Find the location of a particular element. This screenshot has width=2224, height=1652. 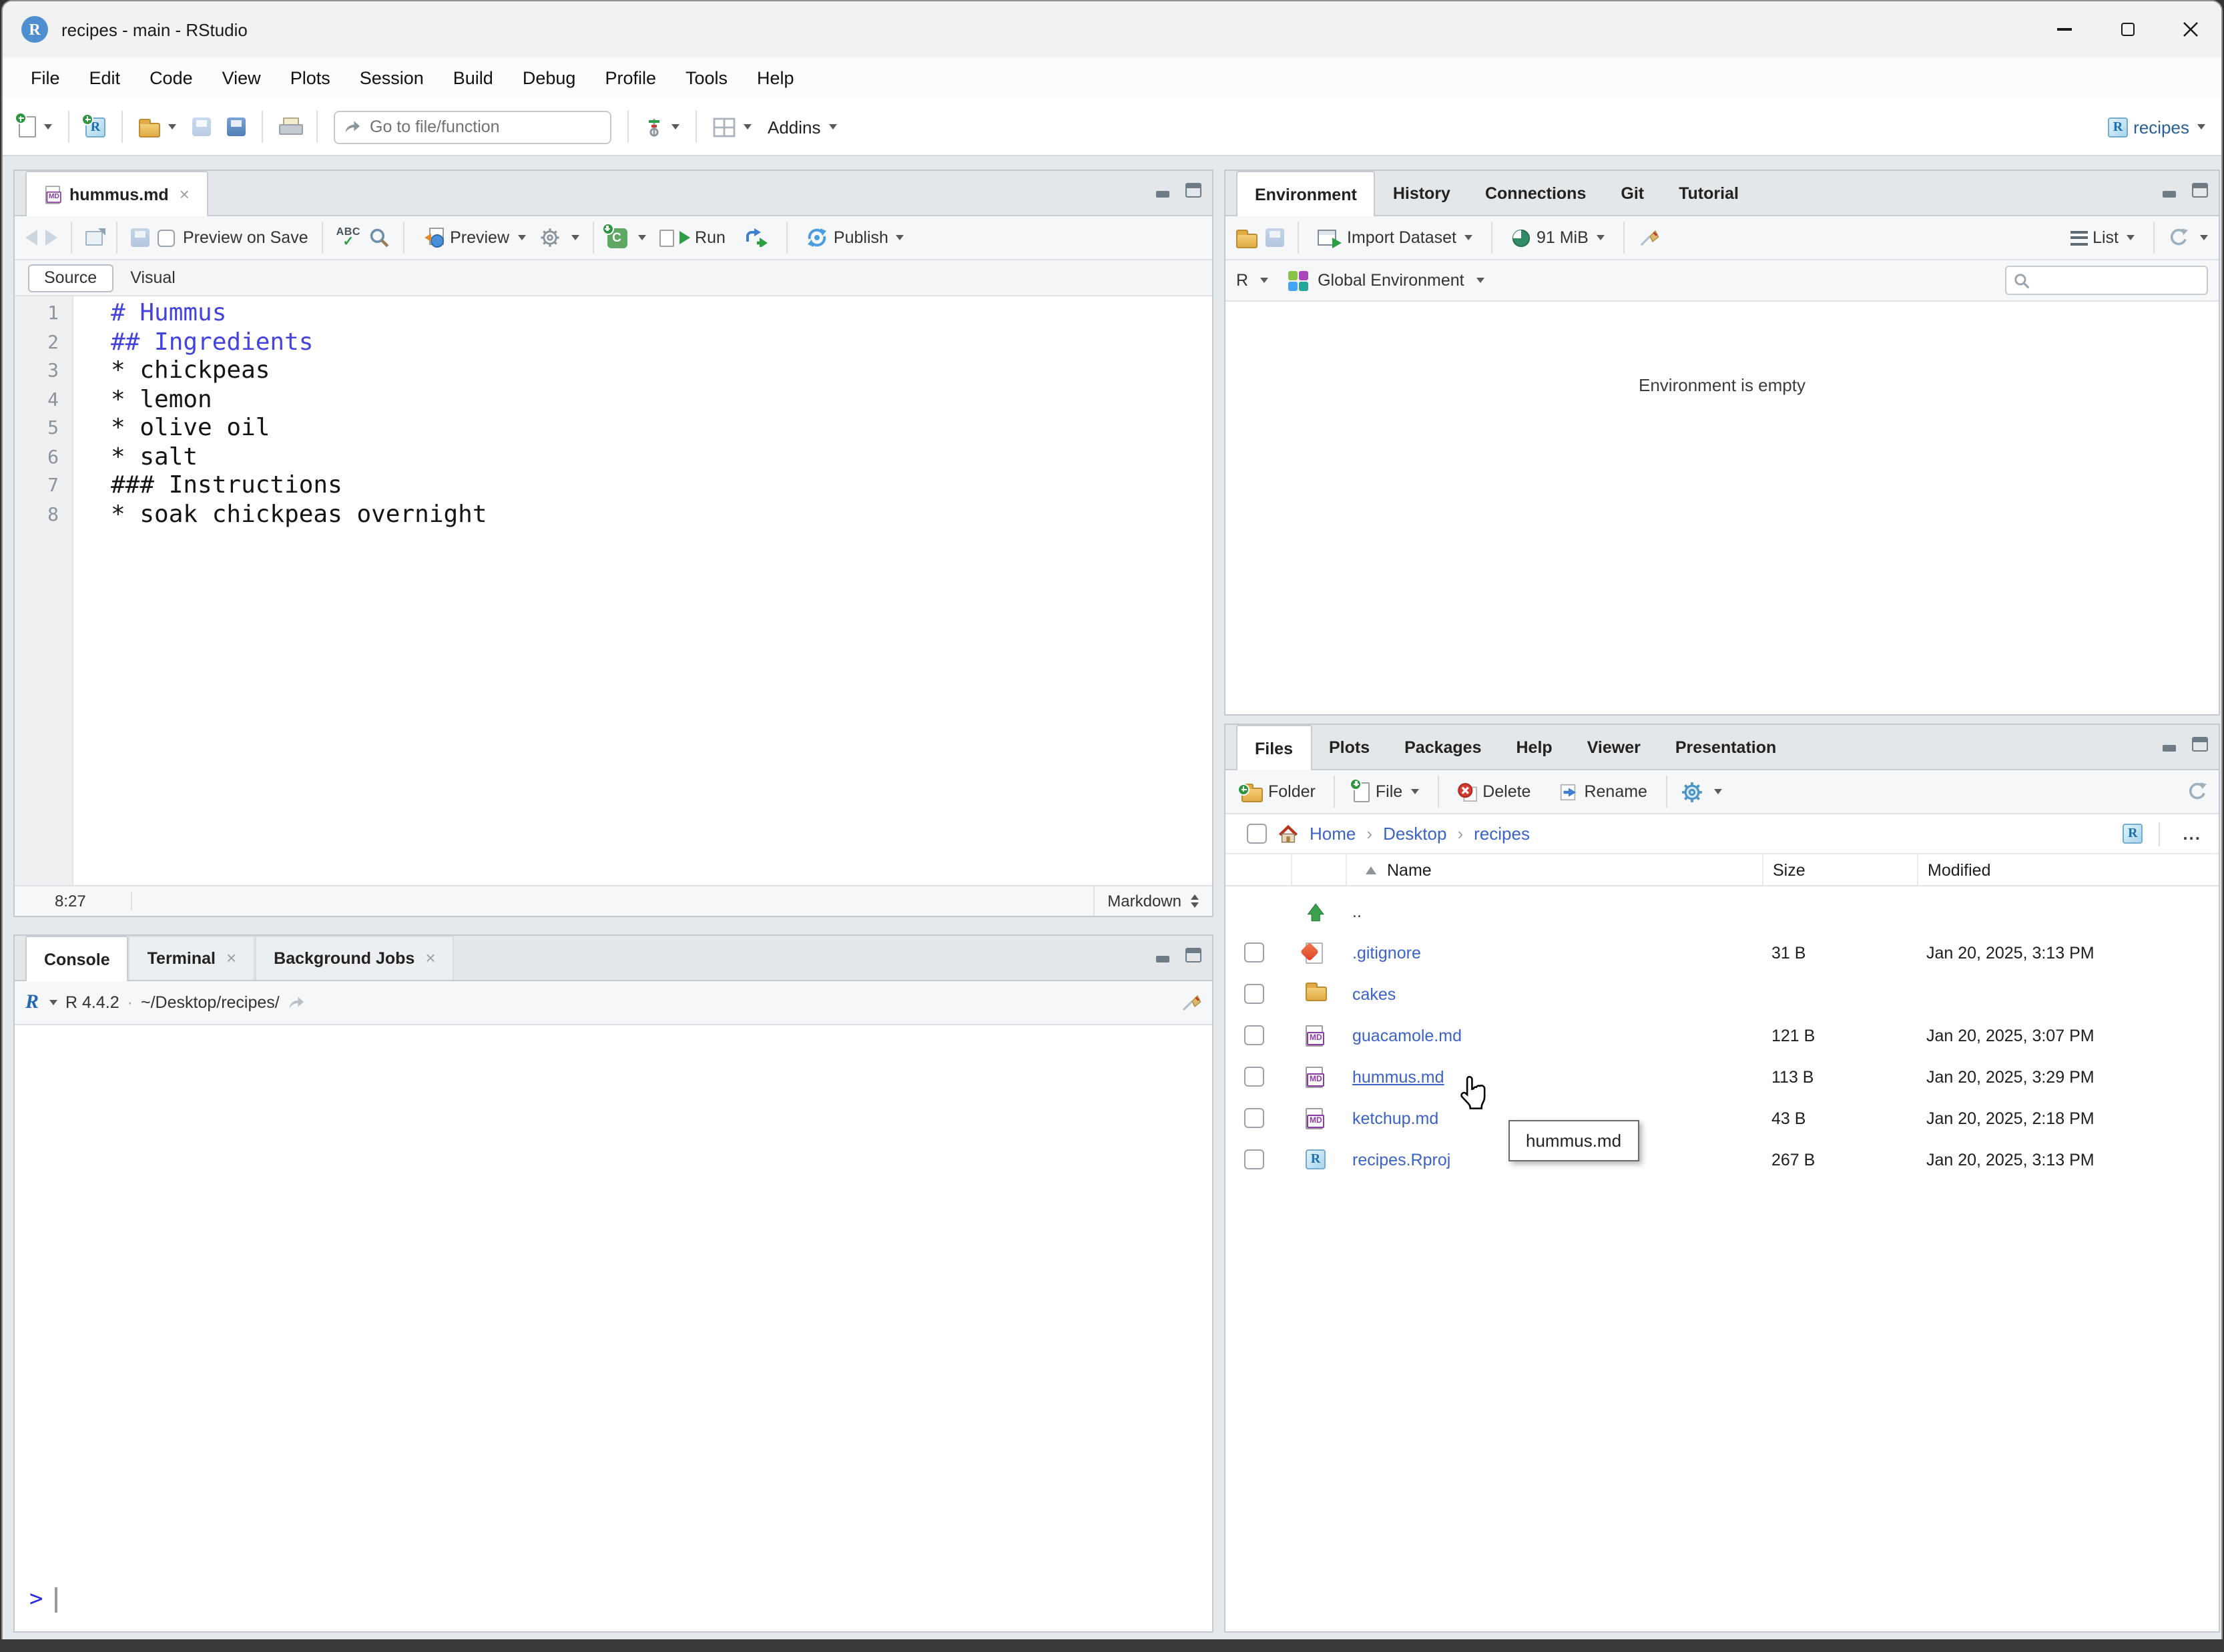

menu-code: Code is located at coordinates (172, 78).